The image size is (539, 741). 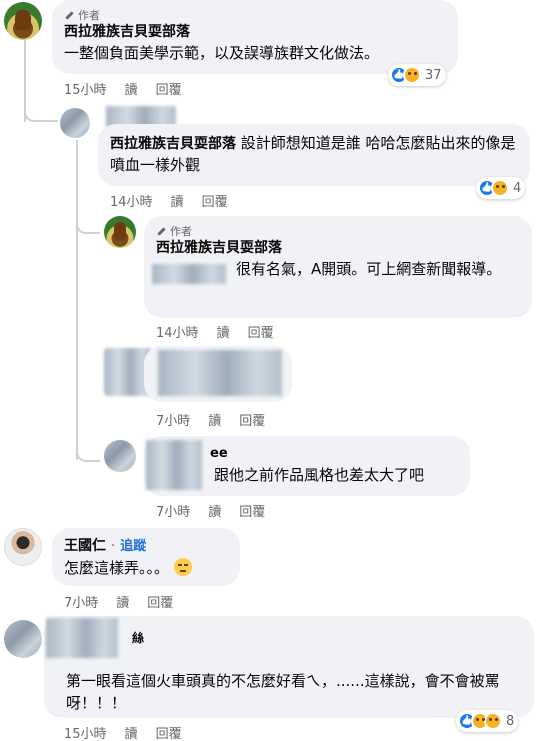 I want to click on thread-line, so click(x=77, y=300).